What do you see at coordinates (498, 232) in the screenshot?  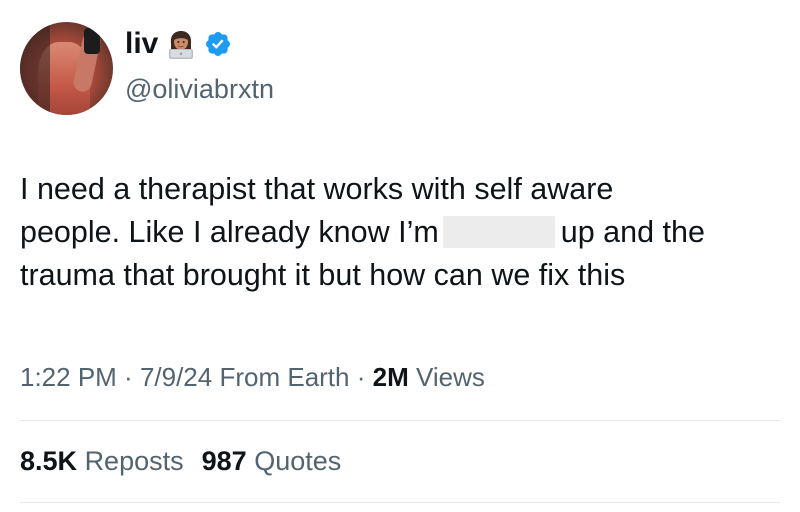 I see `redacted-word` at bounding box center [498, 232].